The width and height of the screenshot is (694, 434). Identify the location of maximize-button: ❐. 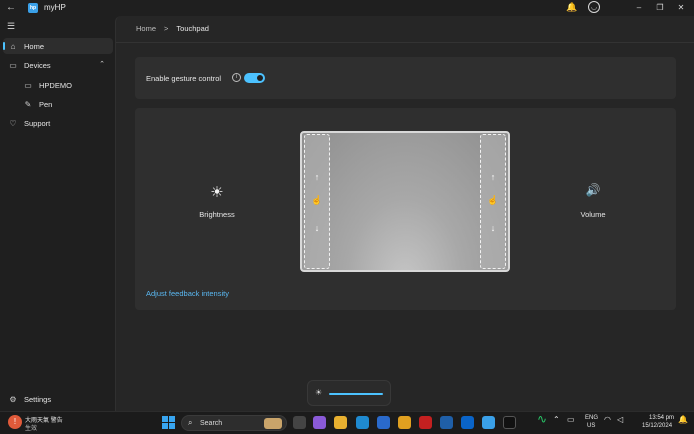
(660, 8).